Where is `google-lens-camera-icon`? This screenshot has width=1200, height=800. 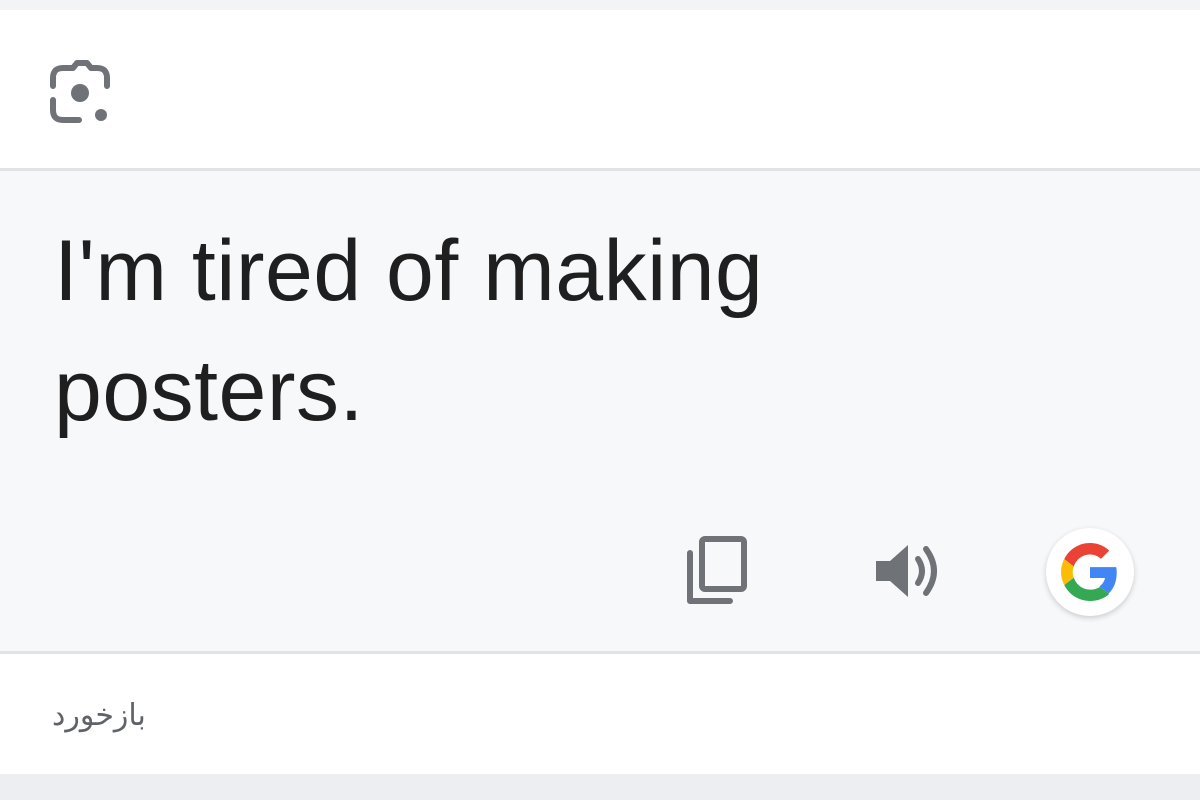
google-lens-camera-icon is located at coordinates (80, 91).